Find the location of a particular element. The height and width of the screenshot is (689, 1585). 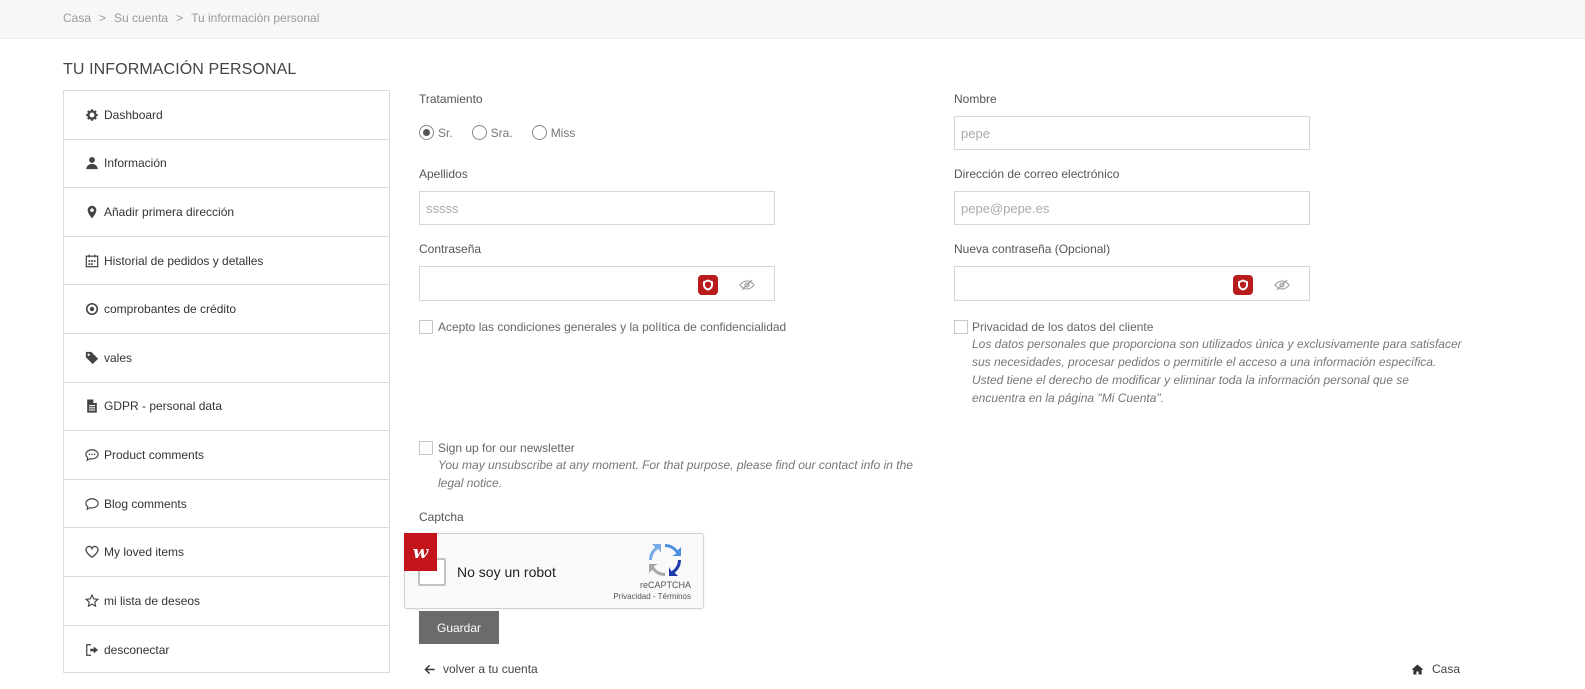

heart-icon is located at coordinates (92, 552).